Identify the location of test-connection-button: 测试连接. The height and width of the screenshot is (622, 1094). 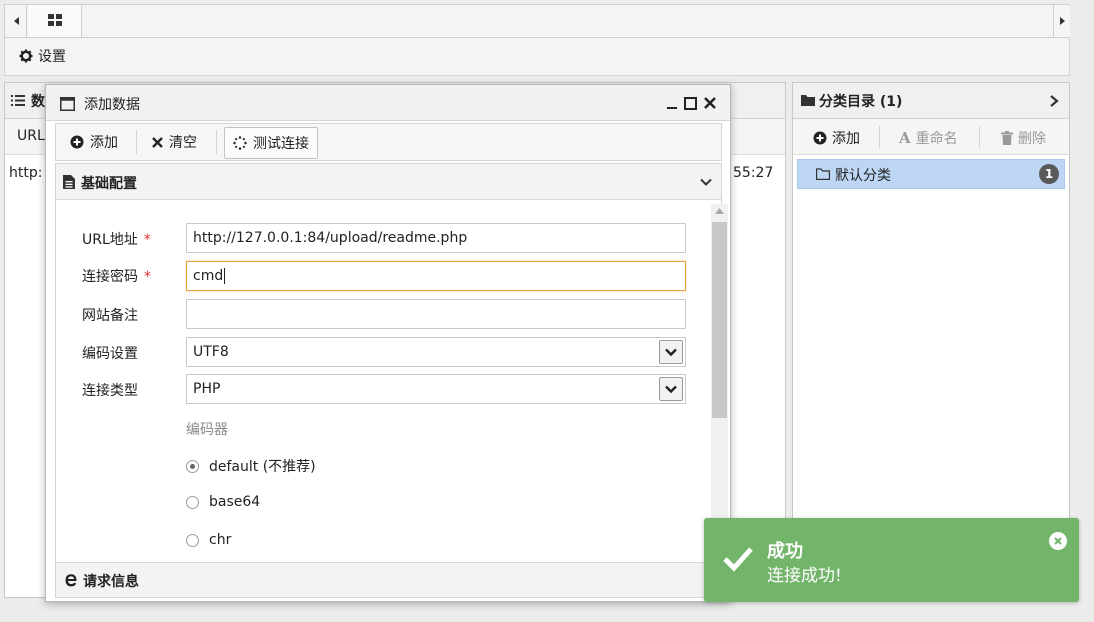
(271, 143).